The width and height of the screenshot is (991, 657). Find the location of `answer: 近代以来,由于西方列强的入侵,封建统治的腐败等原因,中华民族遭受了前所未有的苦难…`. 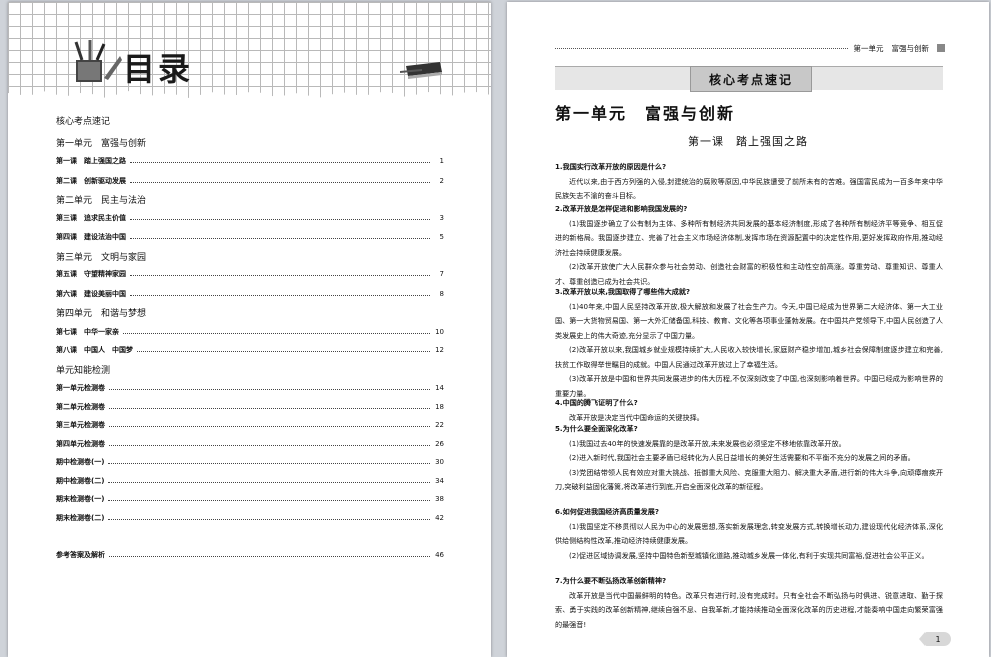

answer: 近代以来,由于西方列强的入侵,封建统治的腐败等原因,中华民族遭受了前所未有的苦难… is located at coordinates (749, 188).